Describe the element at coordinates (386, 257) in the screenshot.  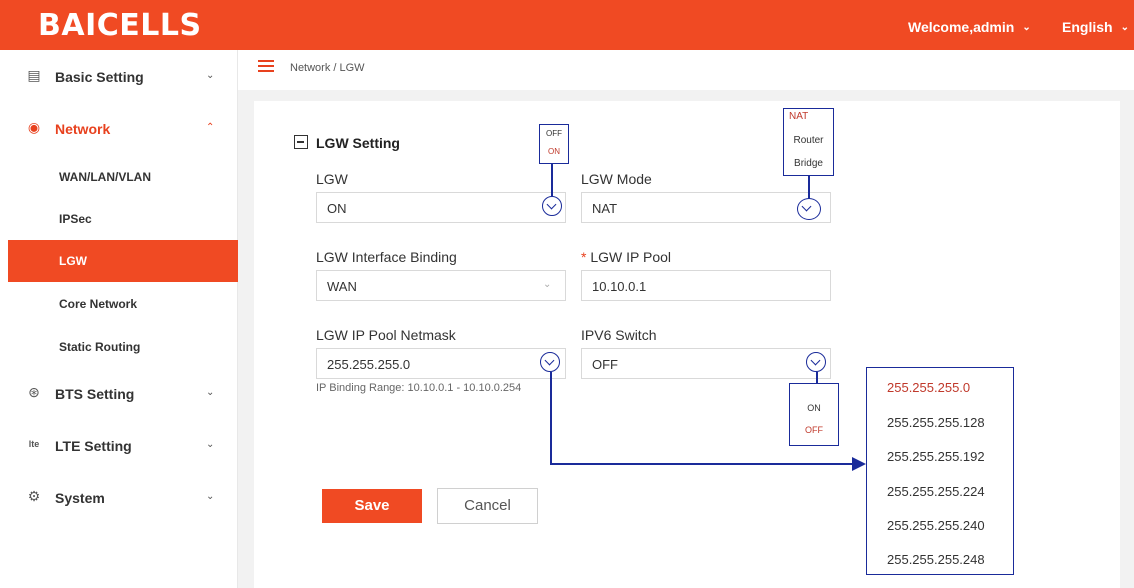
I see `interface-binding-label: LGW Interface Binding` at that location.